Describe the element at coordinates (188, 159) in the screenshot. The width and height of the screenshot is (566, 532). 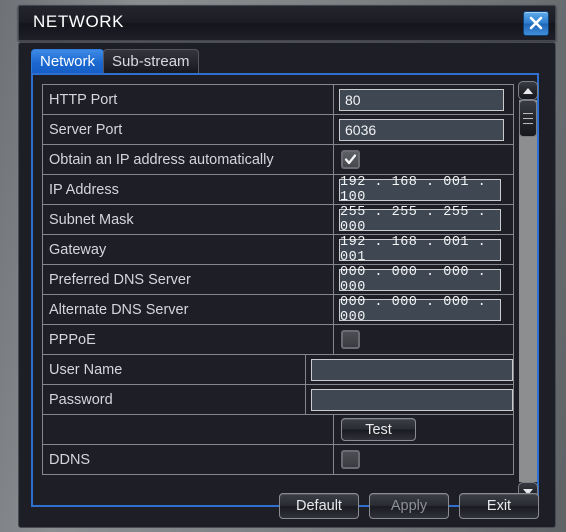
I see `row-label: Obtain an IP address automatically` at that location.